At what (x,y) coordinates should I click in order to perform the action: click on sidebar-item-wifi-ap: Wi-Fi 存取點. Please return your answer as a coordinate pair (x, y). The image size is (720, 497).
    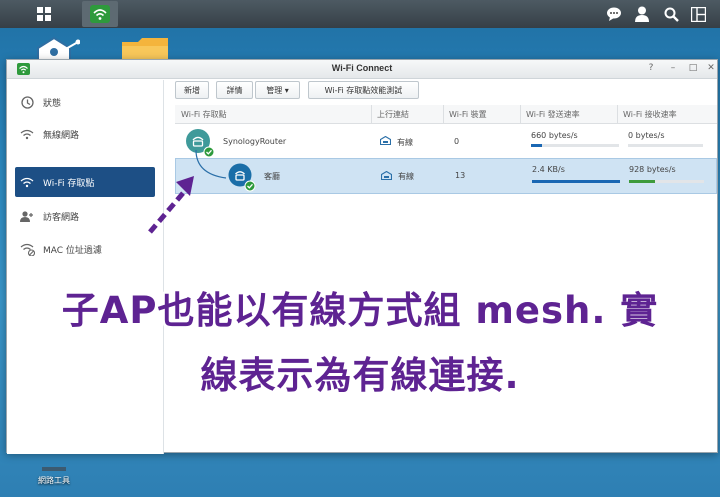
    Looking at the image, I should click on (85, 182).